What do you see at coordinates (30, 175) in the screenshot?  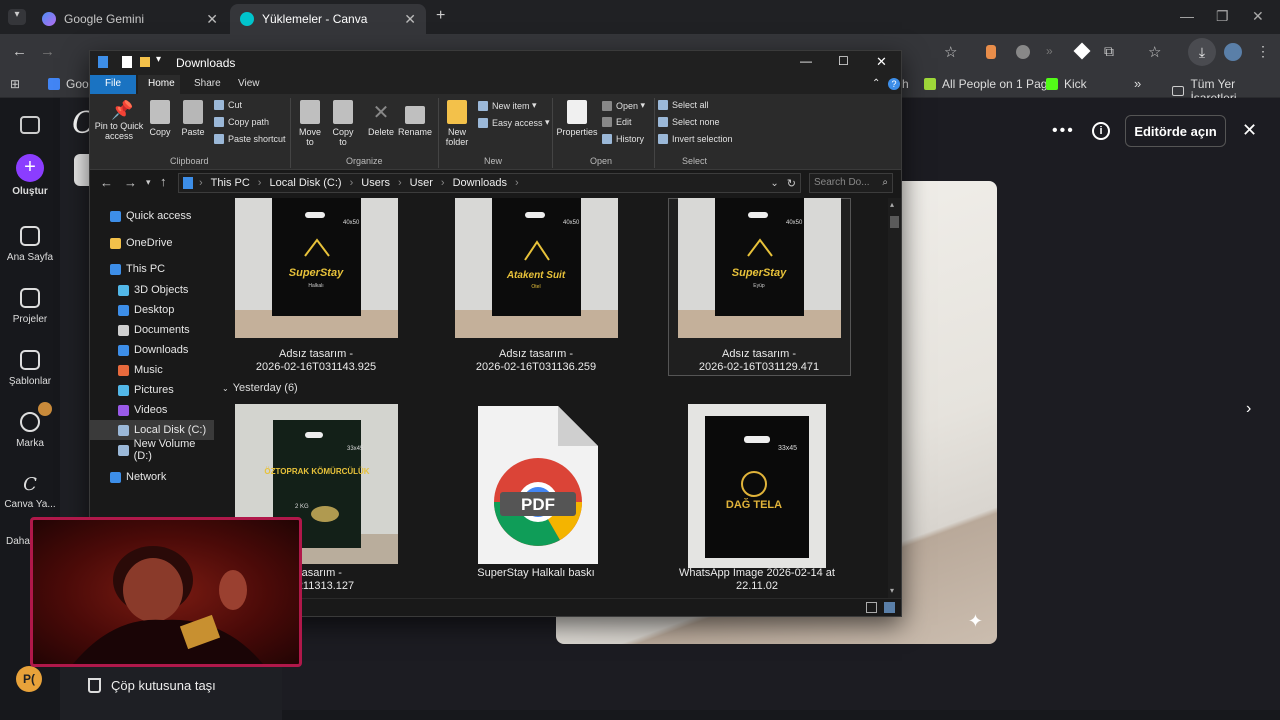 I see `sidebar-item-create: + Oluştur` at bounding box center [30, 175].